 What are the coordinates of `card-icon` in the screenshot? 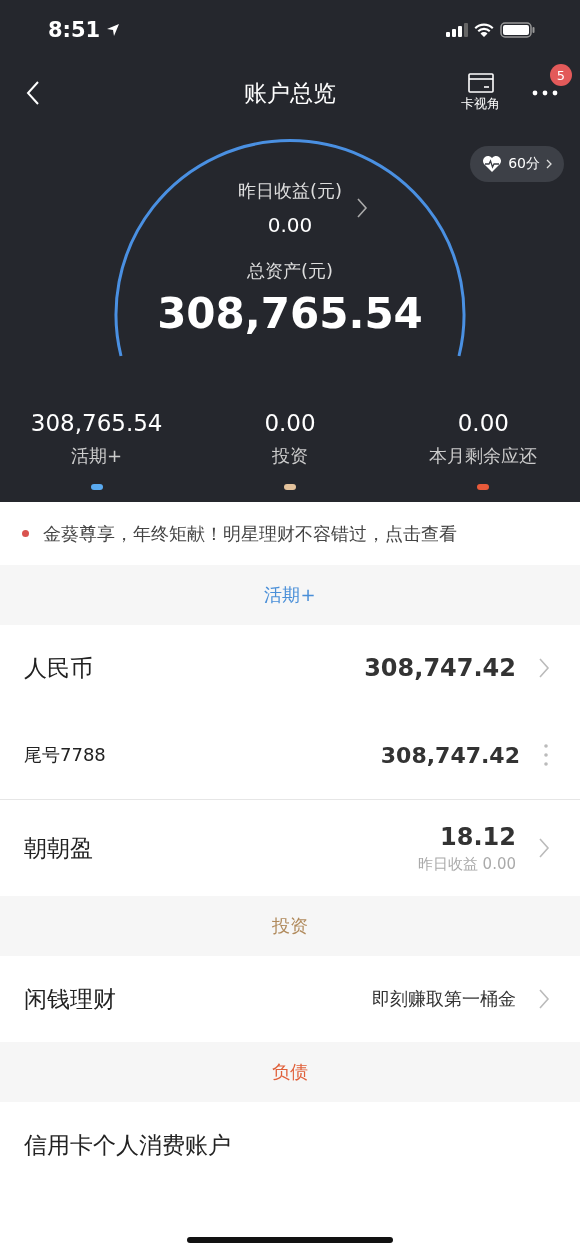 It's located at (480, 83).